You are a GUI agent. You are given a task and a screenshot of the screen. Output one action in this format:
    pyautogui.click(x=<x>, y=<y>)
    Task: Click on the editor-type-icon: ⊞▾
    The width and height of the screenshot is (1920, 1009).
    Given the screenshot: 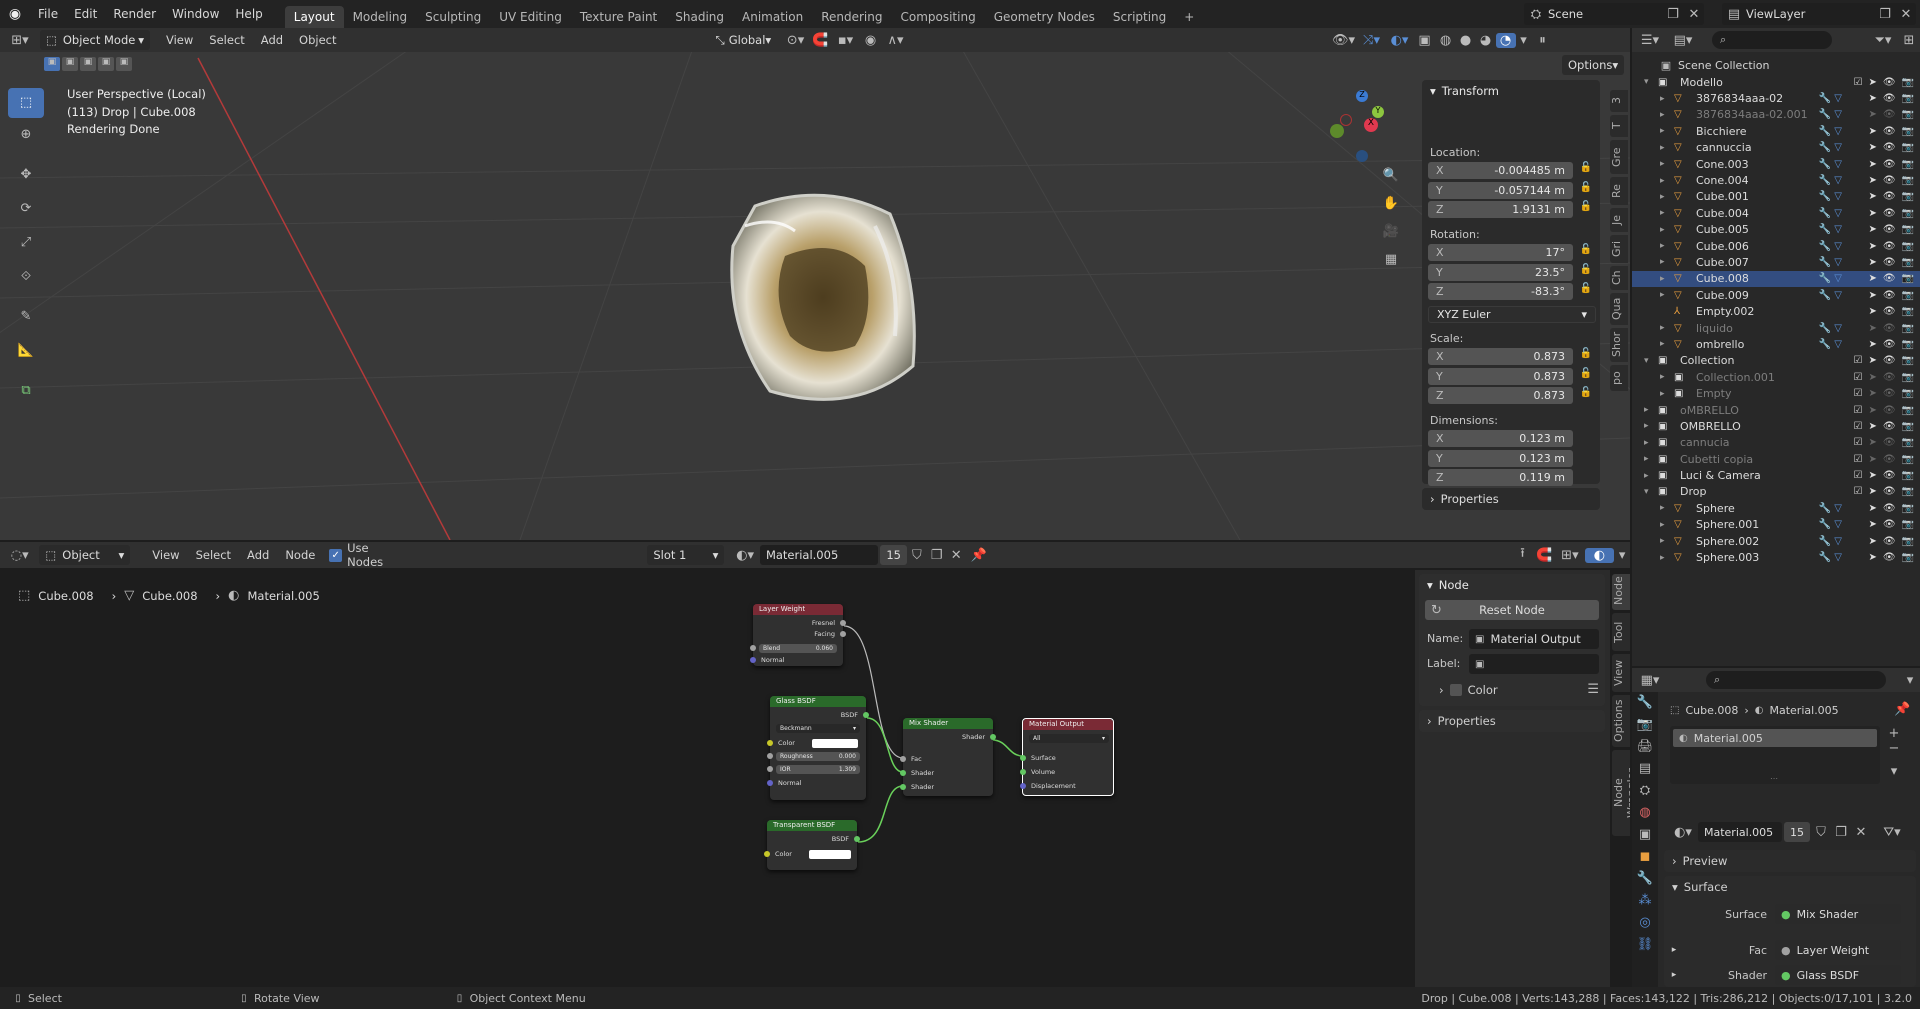 What is the action you would take?
    pyautogui.click(x=20, y=40)
    